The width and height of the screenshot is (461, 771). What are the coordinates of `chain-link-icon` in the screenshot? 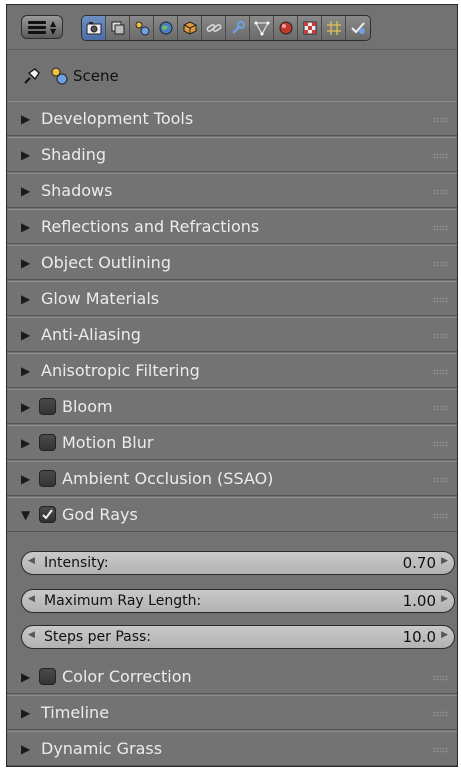 It's located at (213, 28).